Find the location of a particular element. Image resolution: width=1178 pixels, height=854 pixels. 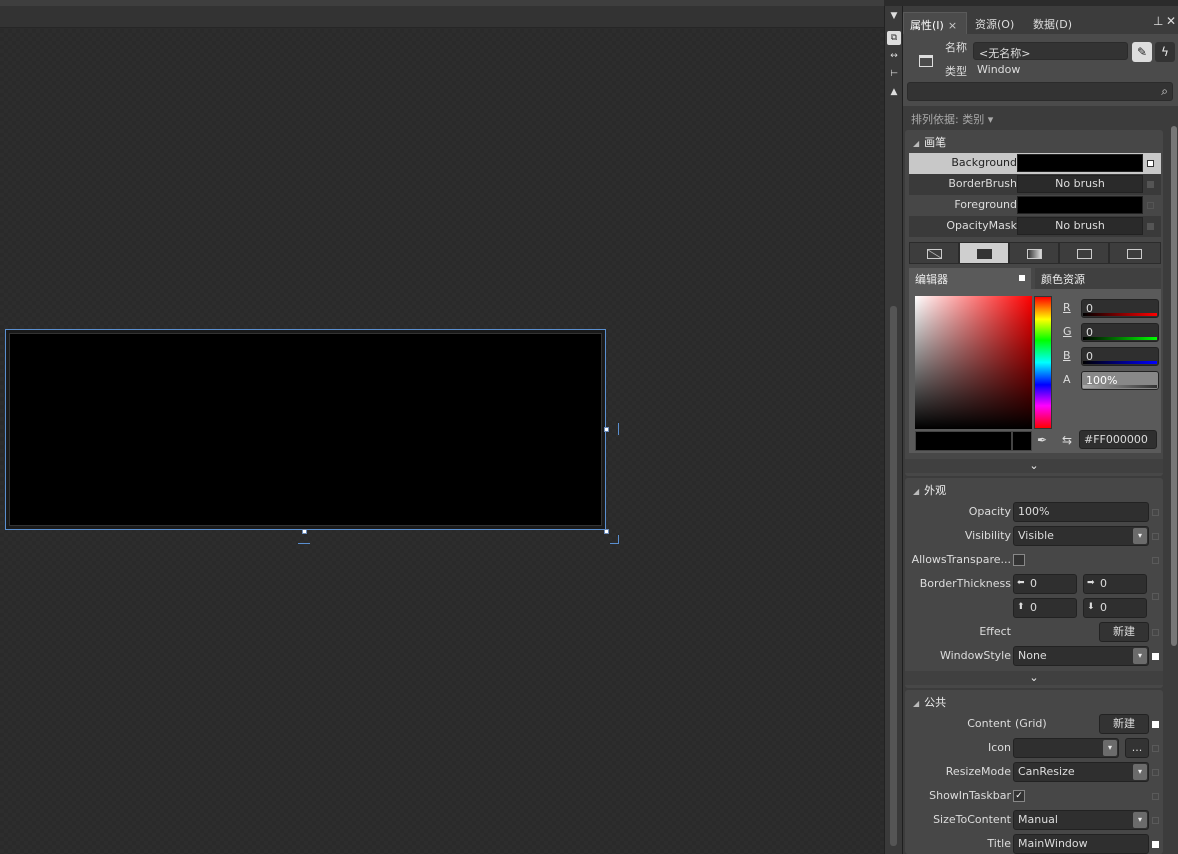

arrow-right-icon: ➡ is located at coordinates (1091, 583).